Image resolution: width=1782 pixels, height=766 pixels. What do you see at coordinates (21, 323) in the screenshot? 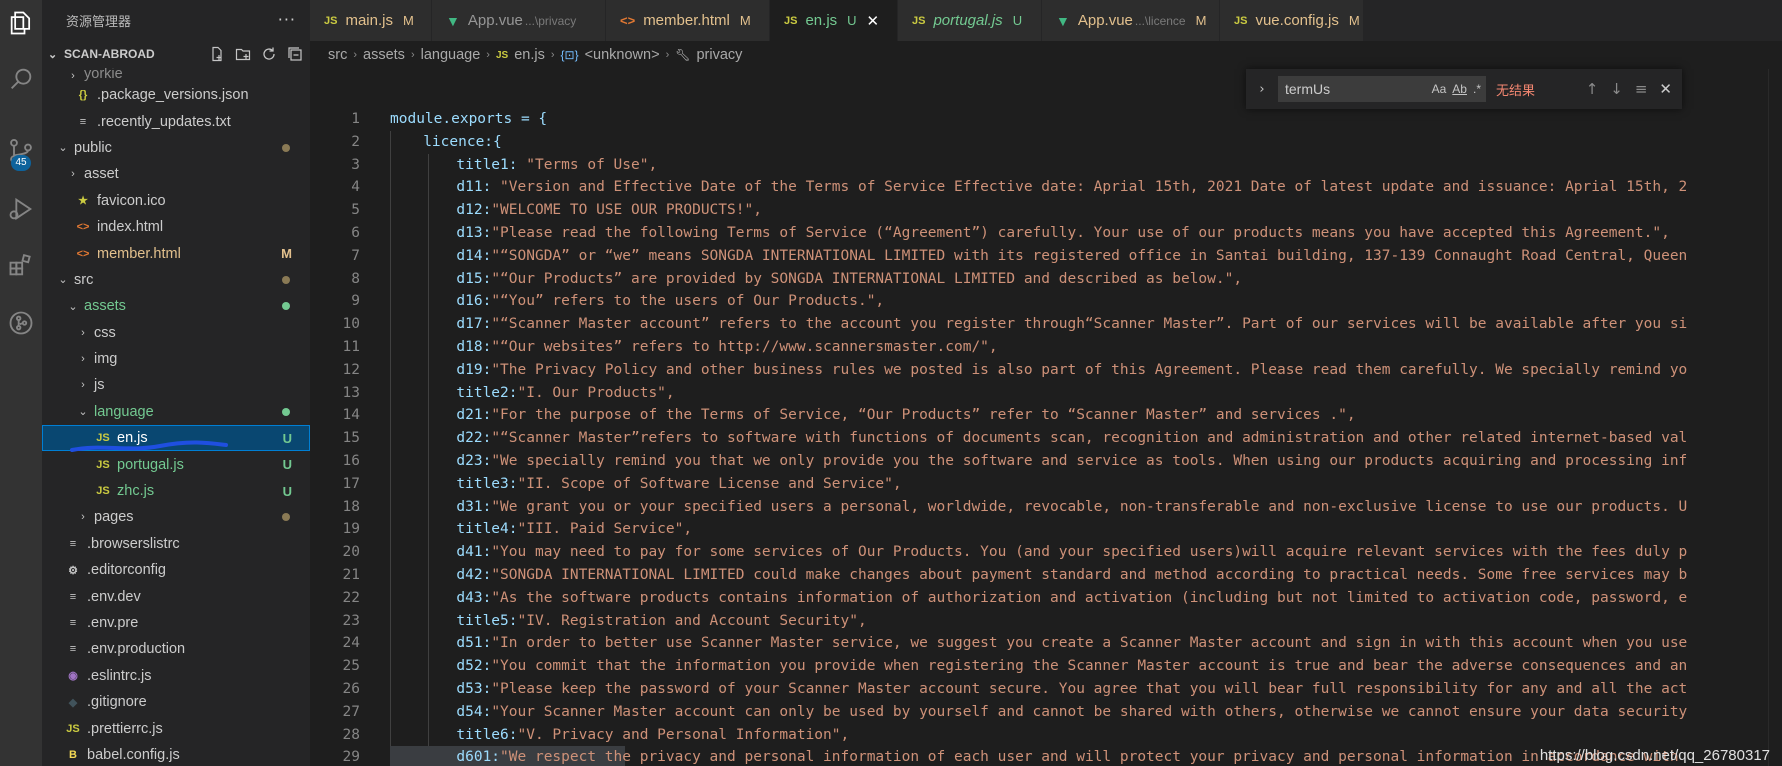
I see `remote-icon` at bounding box center [21, 323].